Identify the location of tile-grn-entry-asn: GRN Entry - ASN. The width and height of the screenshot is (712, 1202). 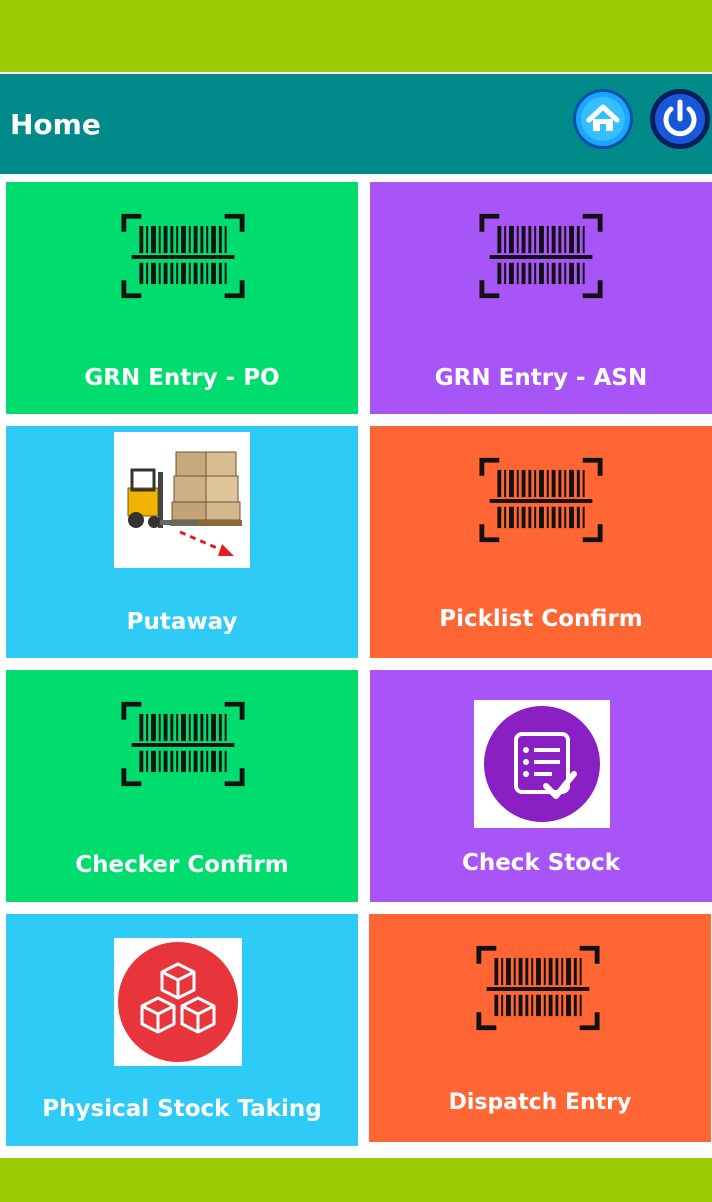
(541, 298).